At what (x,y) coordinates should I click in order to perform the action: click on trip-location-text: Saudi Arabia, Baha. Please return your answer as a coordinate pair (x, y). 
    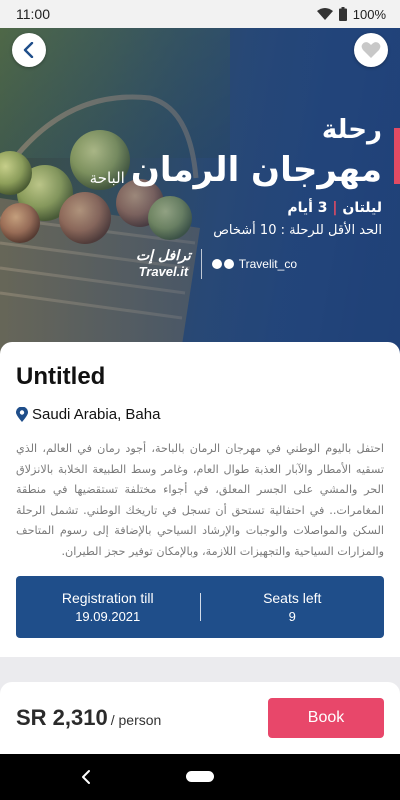
    Looking at the image, I should click on (96, 414).